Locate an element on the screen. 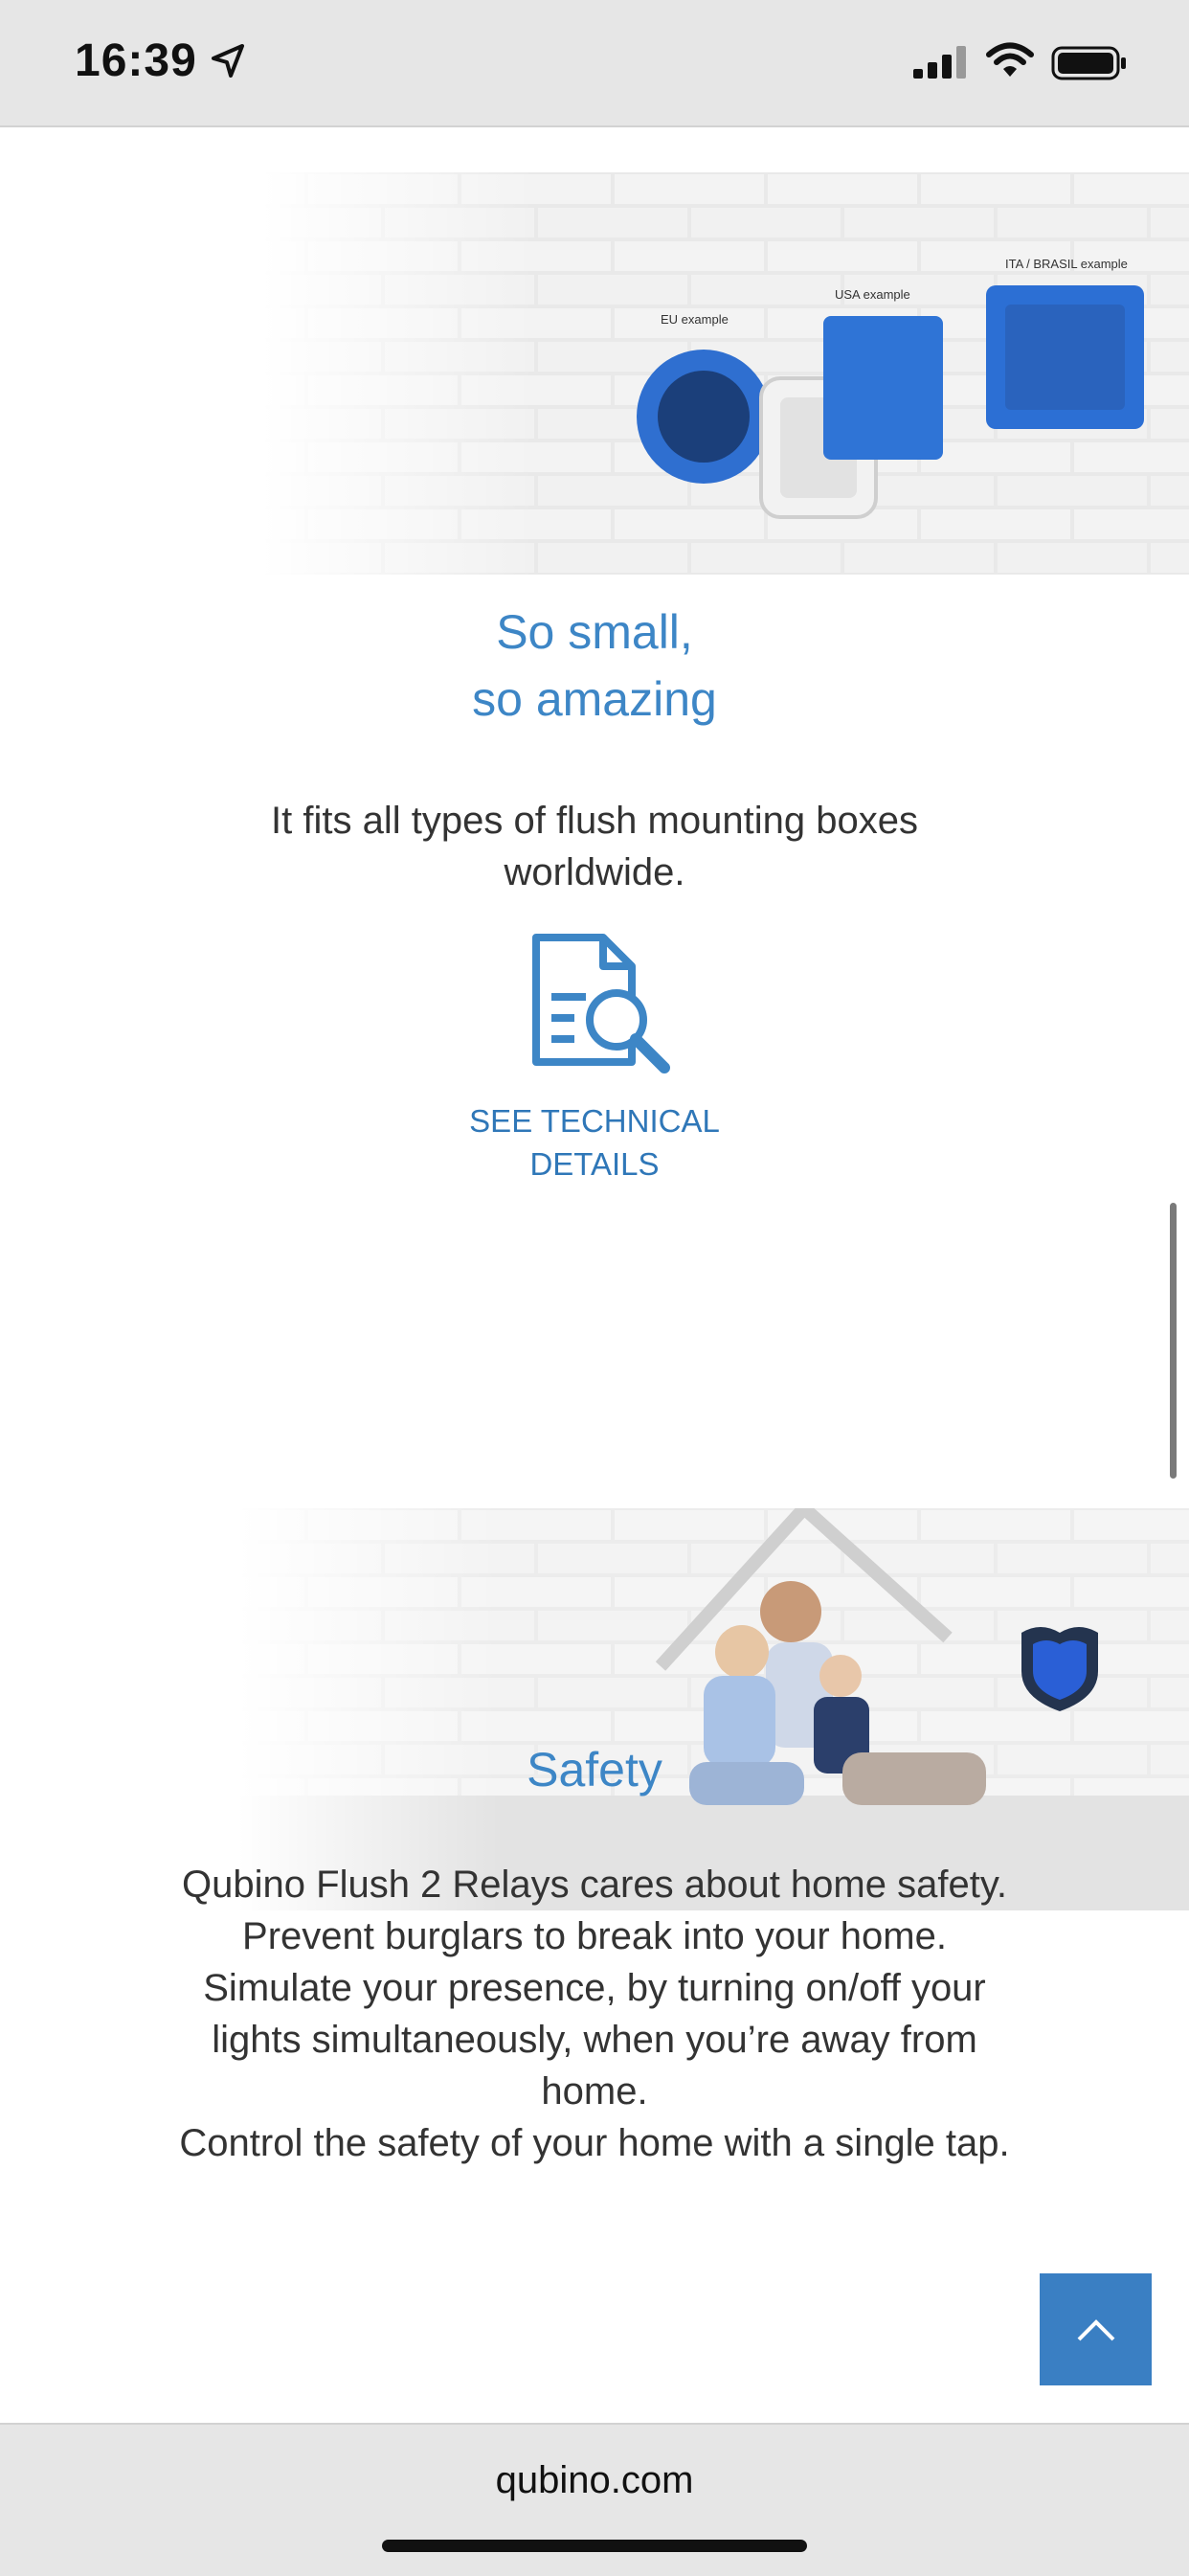 This screenshot has width=1189, height=2576. scrollbar is located at coordinates (1173, 1341).